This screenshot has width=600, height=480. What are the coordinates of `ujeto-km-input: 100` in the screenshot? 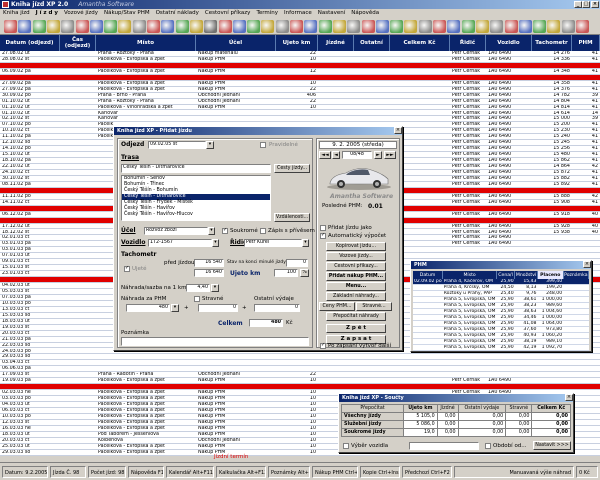 It's located at (286, 273).